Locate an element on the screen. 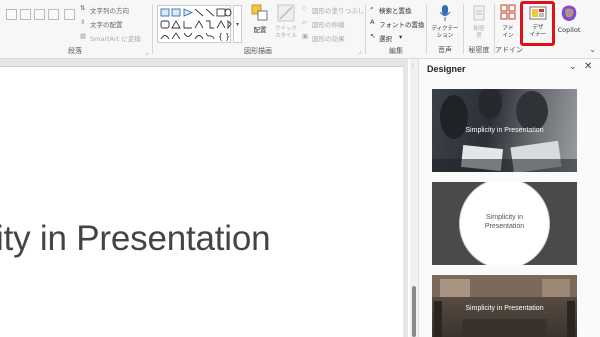 Image resolution: width=600 pixels, height=337 pixels. text-direction-icon: ⇅ is located at coordinates (82, 8).